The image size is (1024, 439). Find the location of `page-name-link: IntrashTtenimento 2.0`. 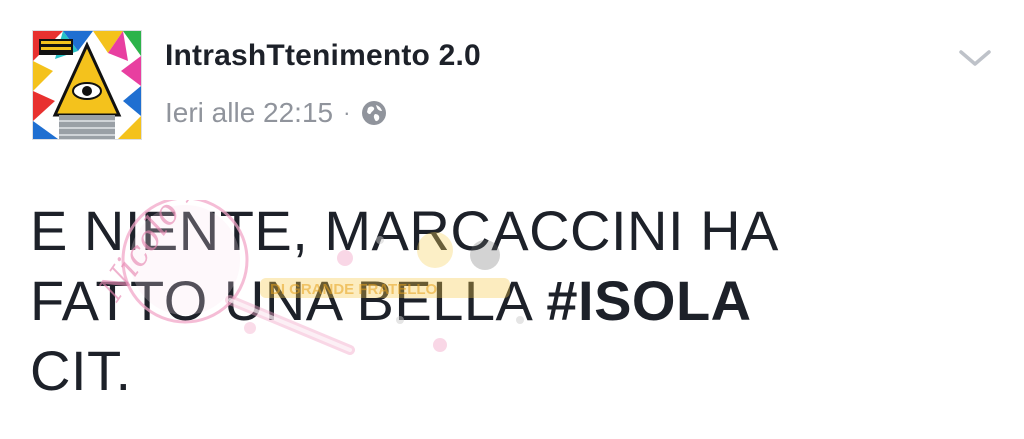

page-name-link: IntrashTtenimento 2.0 is located at coordinates (323, 56).